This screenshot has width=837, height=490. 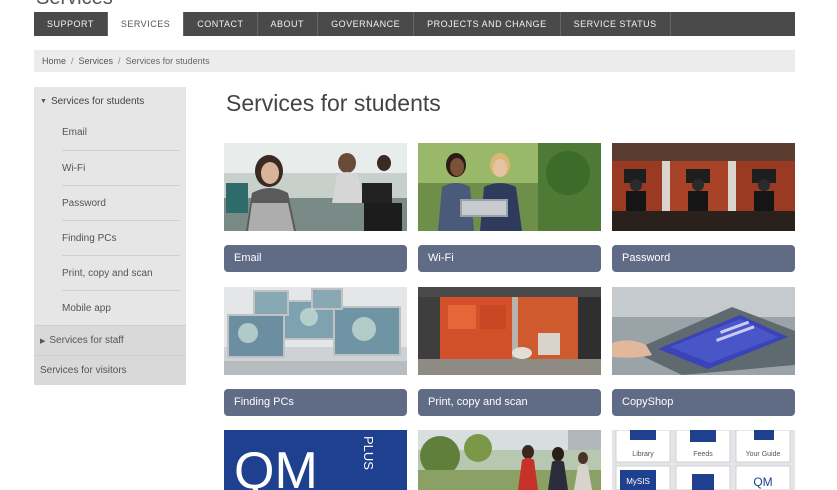 I want to click on tile-finding-pcs: Finding PCs, so click(x=315, y=351).